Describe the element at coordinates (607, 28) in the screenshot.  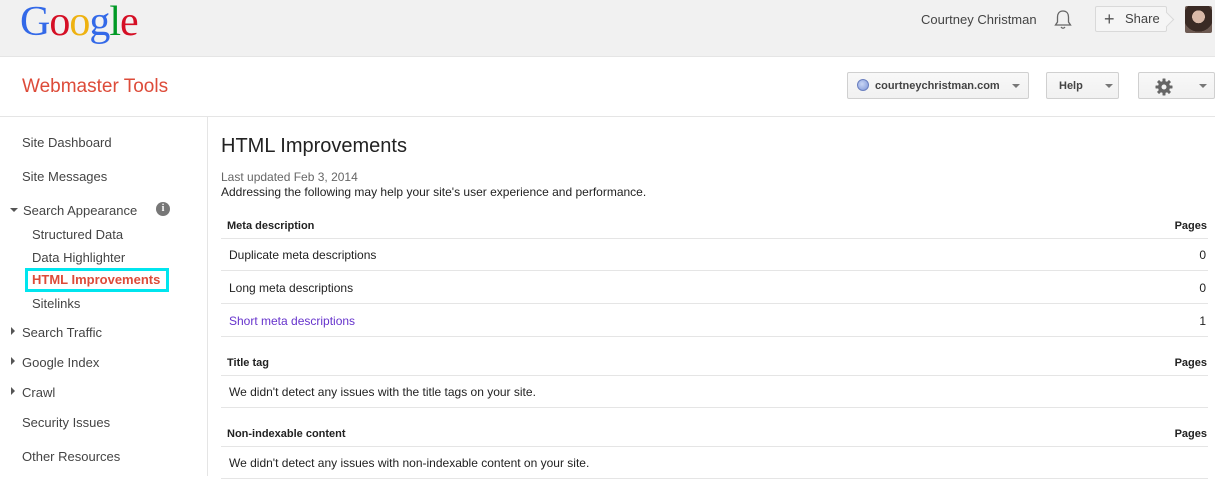
I see `top-bar: Google Courtney Christman + Share` at that location.